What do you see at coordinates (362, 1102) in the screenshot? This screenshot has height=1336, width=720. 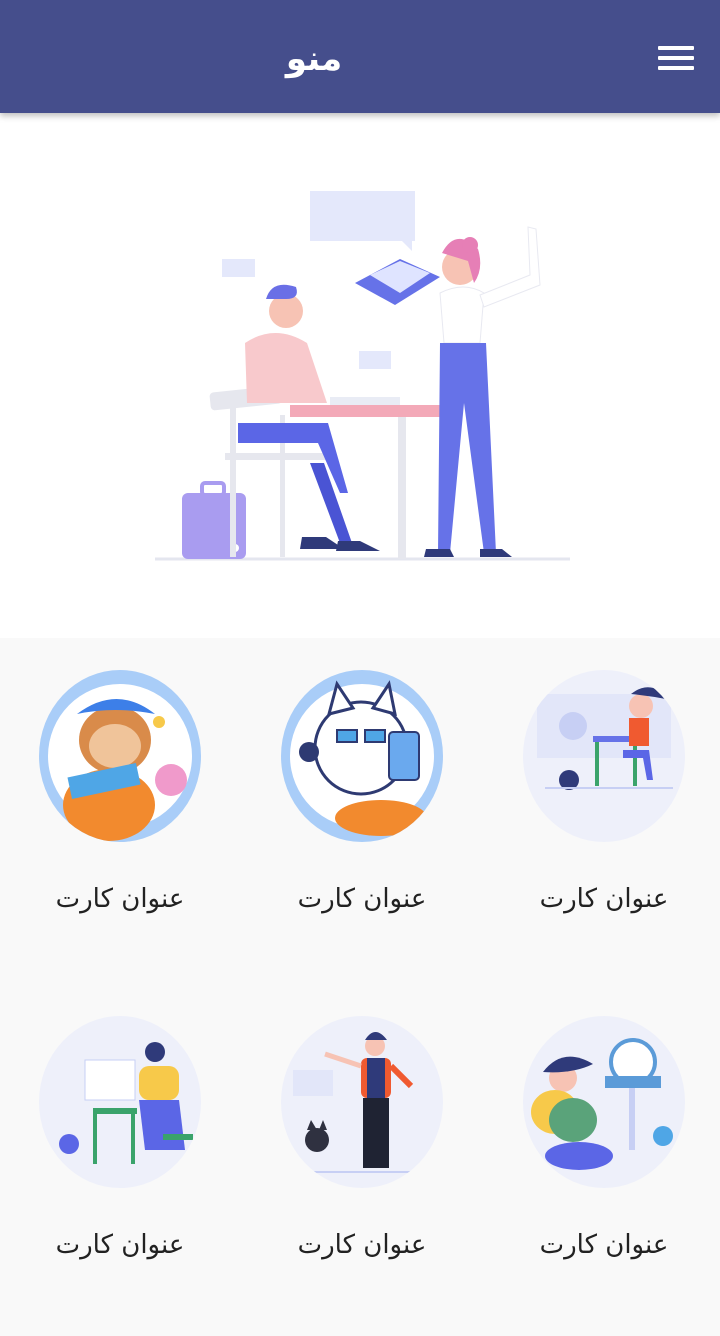 I see `man-avatar-image` at bounding box center [362, 1102].